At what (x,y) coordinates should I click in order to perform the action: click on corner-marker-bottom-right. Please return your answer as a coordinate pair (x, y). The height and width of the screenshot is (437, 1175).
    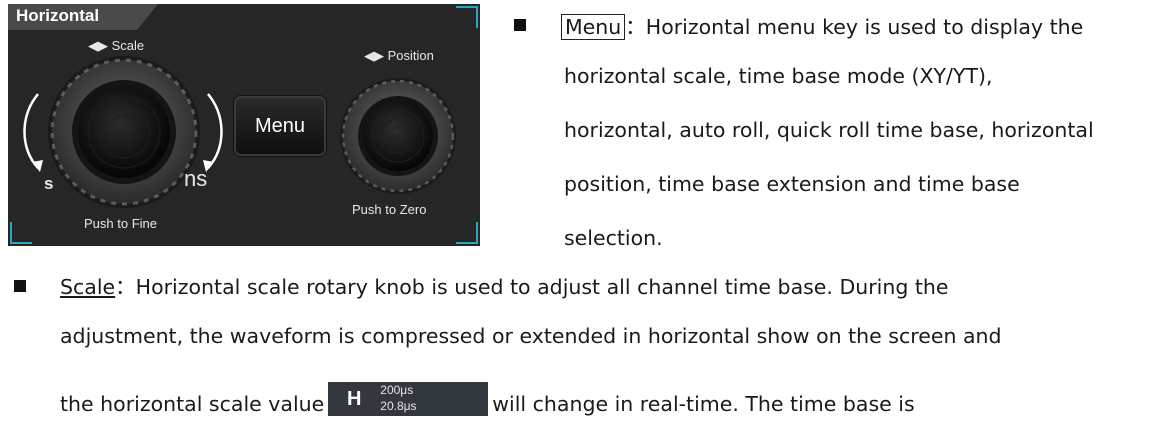
    Looking at the image, I should click on (467, 233).